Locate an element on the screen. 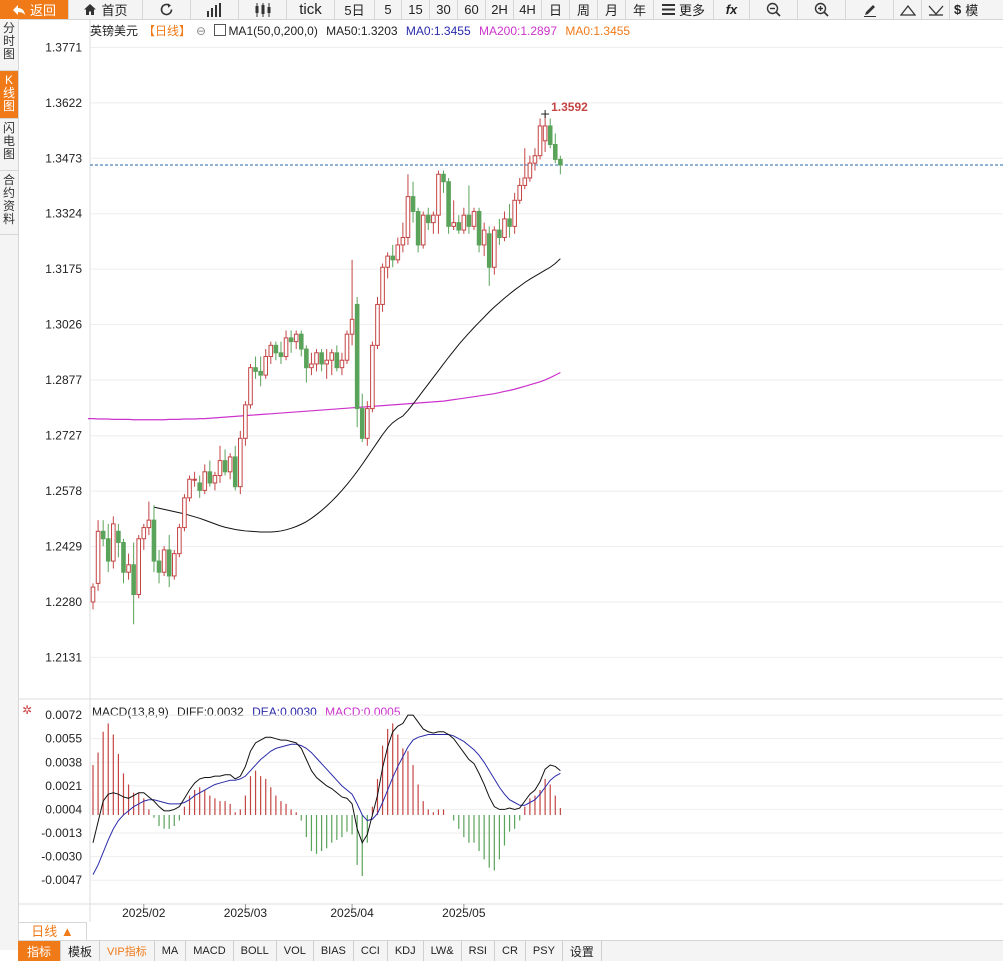 The image size is (1003, 961). period-week: 周 is located at coordinates (584, 9).